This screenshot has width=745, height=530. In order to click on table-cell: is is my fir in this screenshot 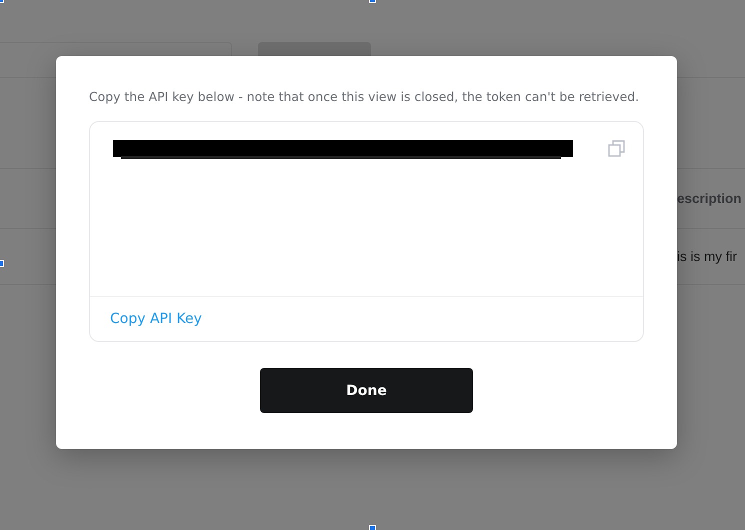, I will do `click(707, 256)`.